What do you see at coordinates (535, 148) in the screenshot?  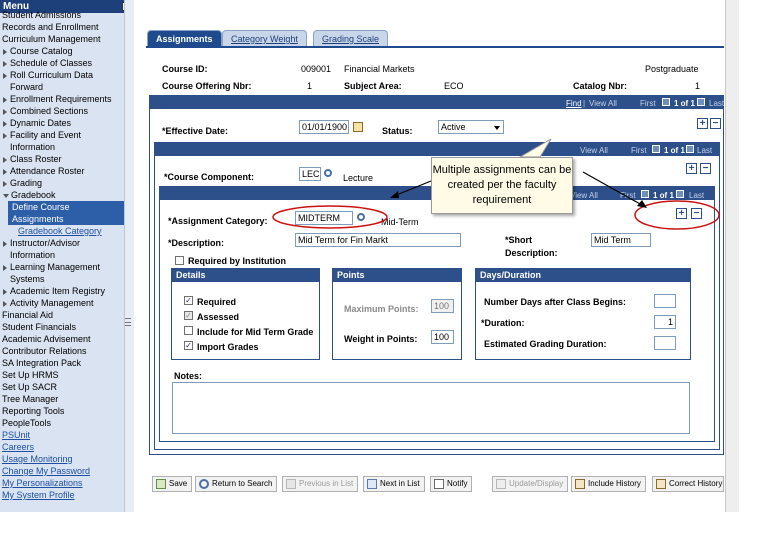 I see `callout-tail` at bounding box center [535, 148].